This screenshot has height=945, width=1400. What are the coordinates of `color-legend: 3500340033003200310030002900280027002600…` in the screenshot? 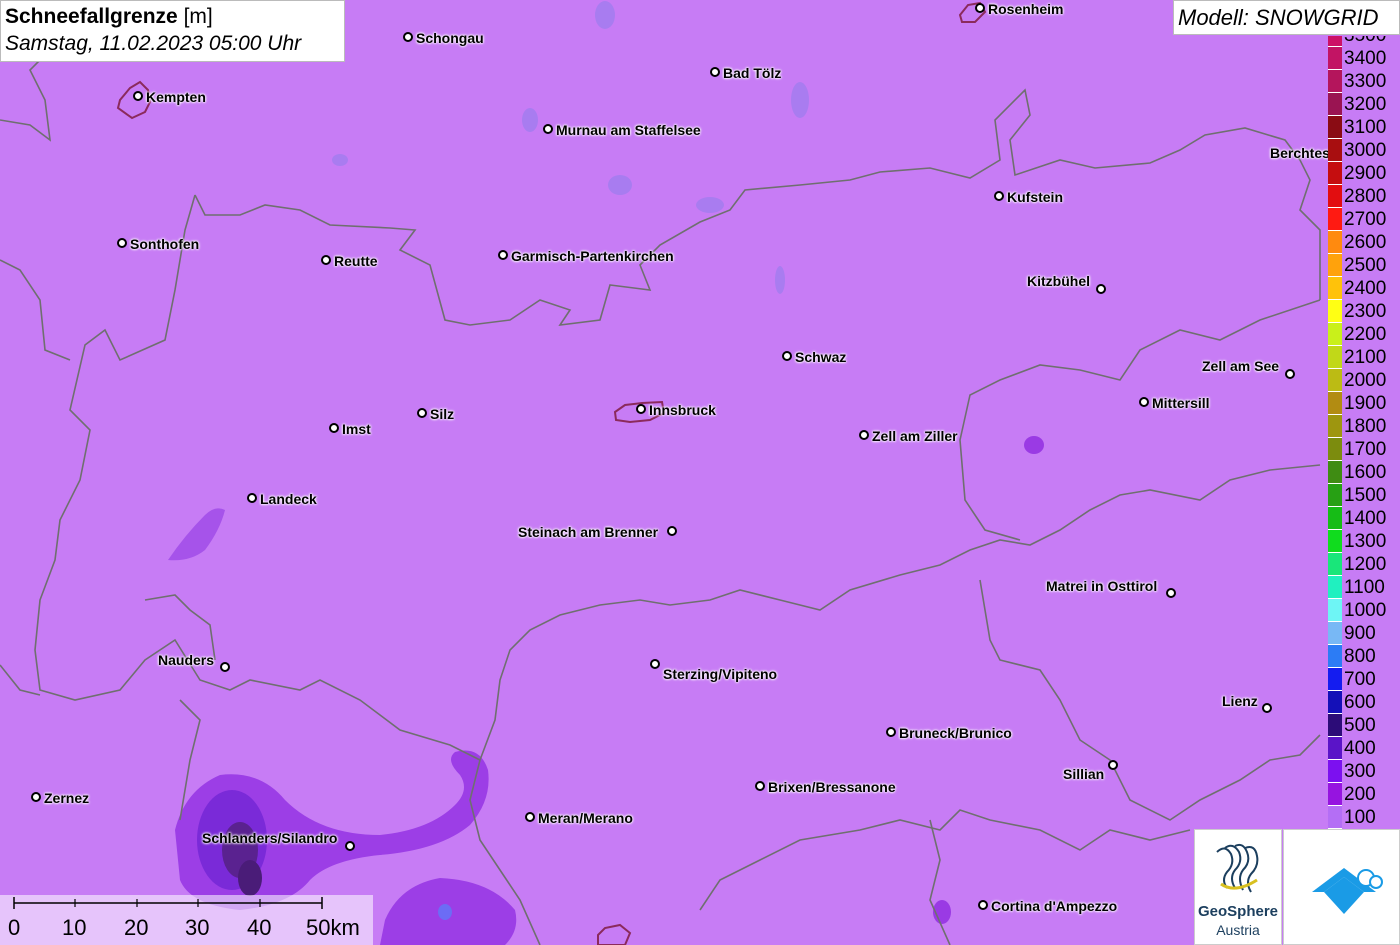 It's located at (1364, 433).